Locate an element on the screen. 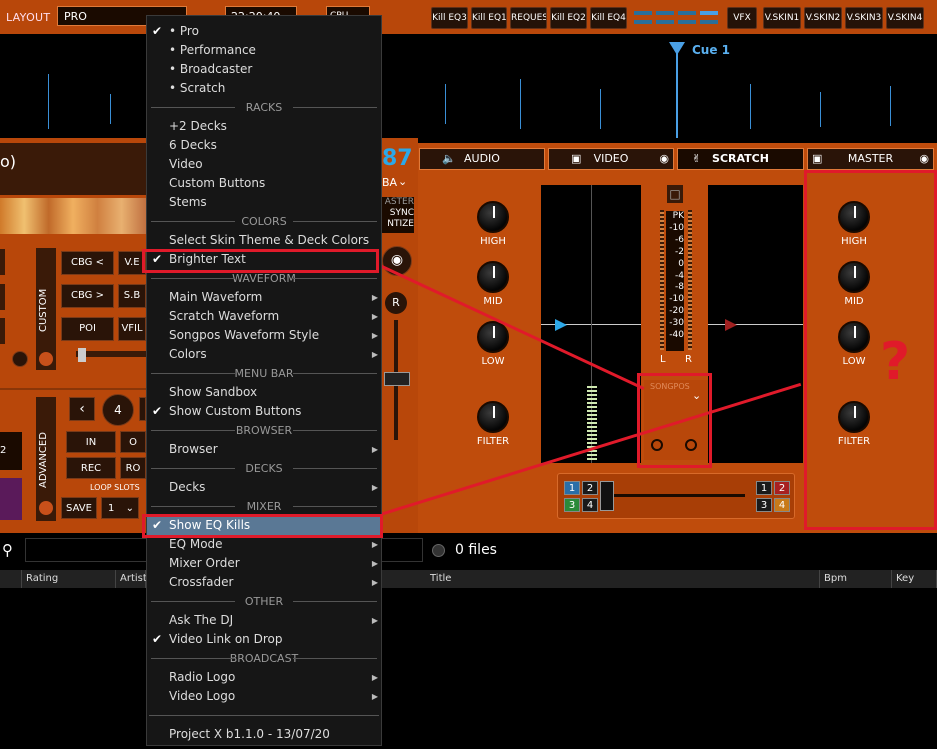 This screenshot has width=937, height=749. menu-item-select-skin-theme-deck-colors: Select Skin Theme & Deck Colors is located at coordinates (264, 240).